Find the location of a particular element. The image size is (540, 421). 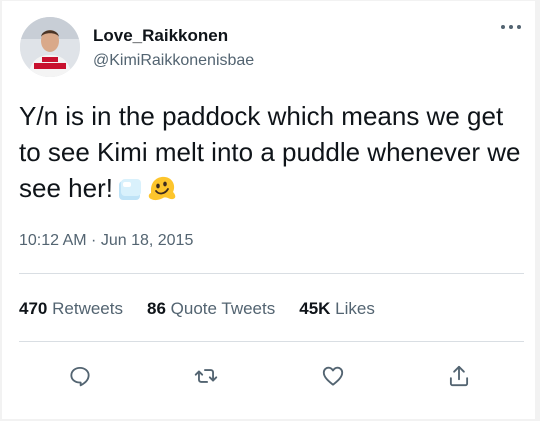

retweet-button is located at coordinates (206, 376).